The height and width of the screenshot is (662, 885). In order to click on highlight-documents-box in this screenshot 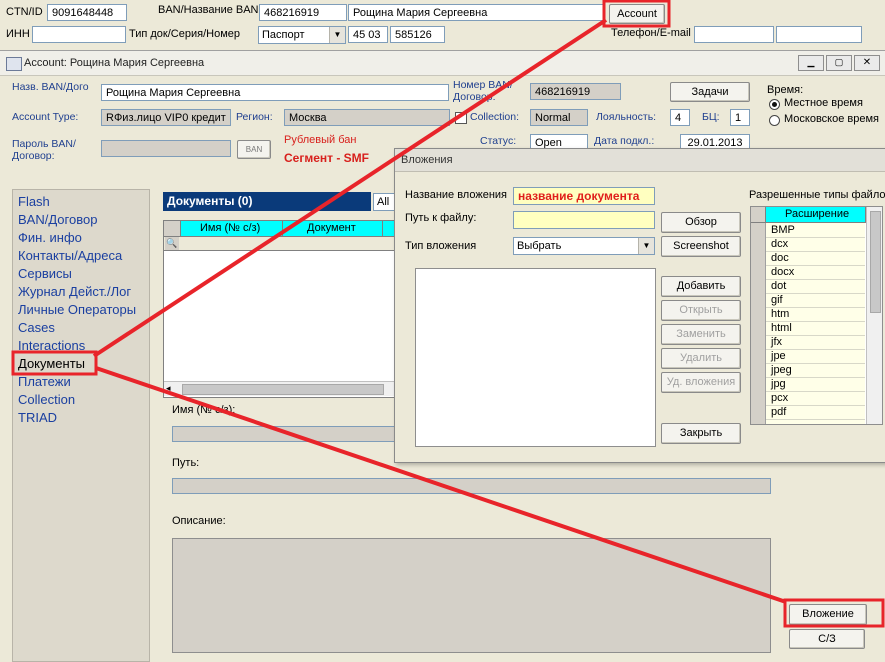, I will do `click(54, 363)`.